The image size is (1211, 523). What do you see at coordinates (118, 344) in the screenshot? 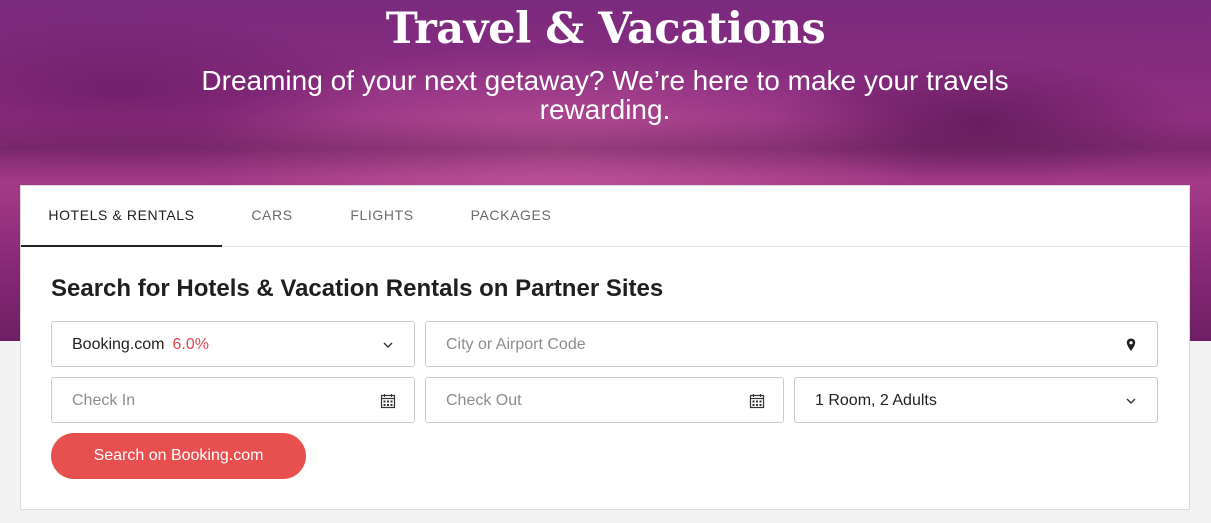
I see `partner-name: Booking.com` at bounding box center [118, 344].